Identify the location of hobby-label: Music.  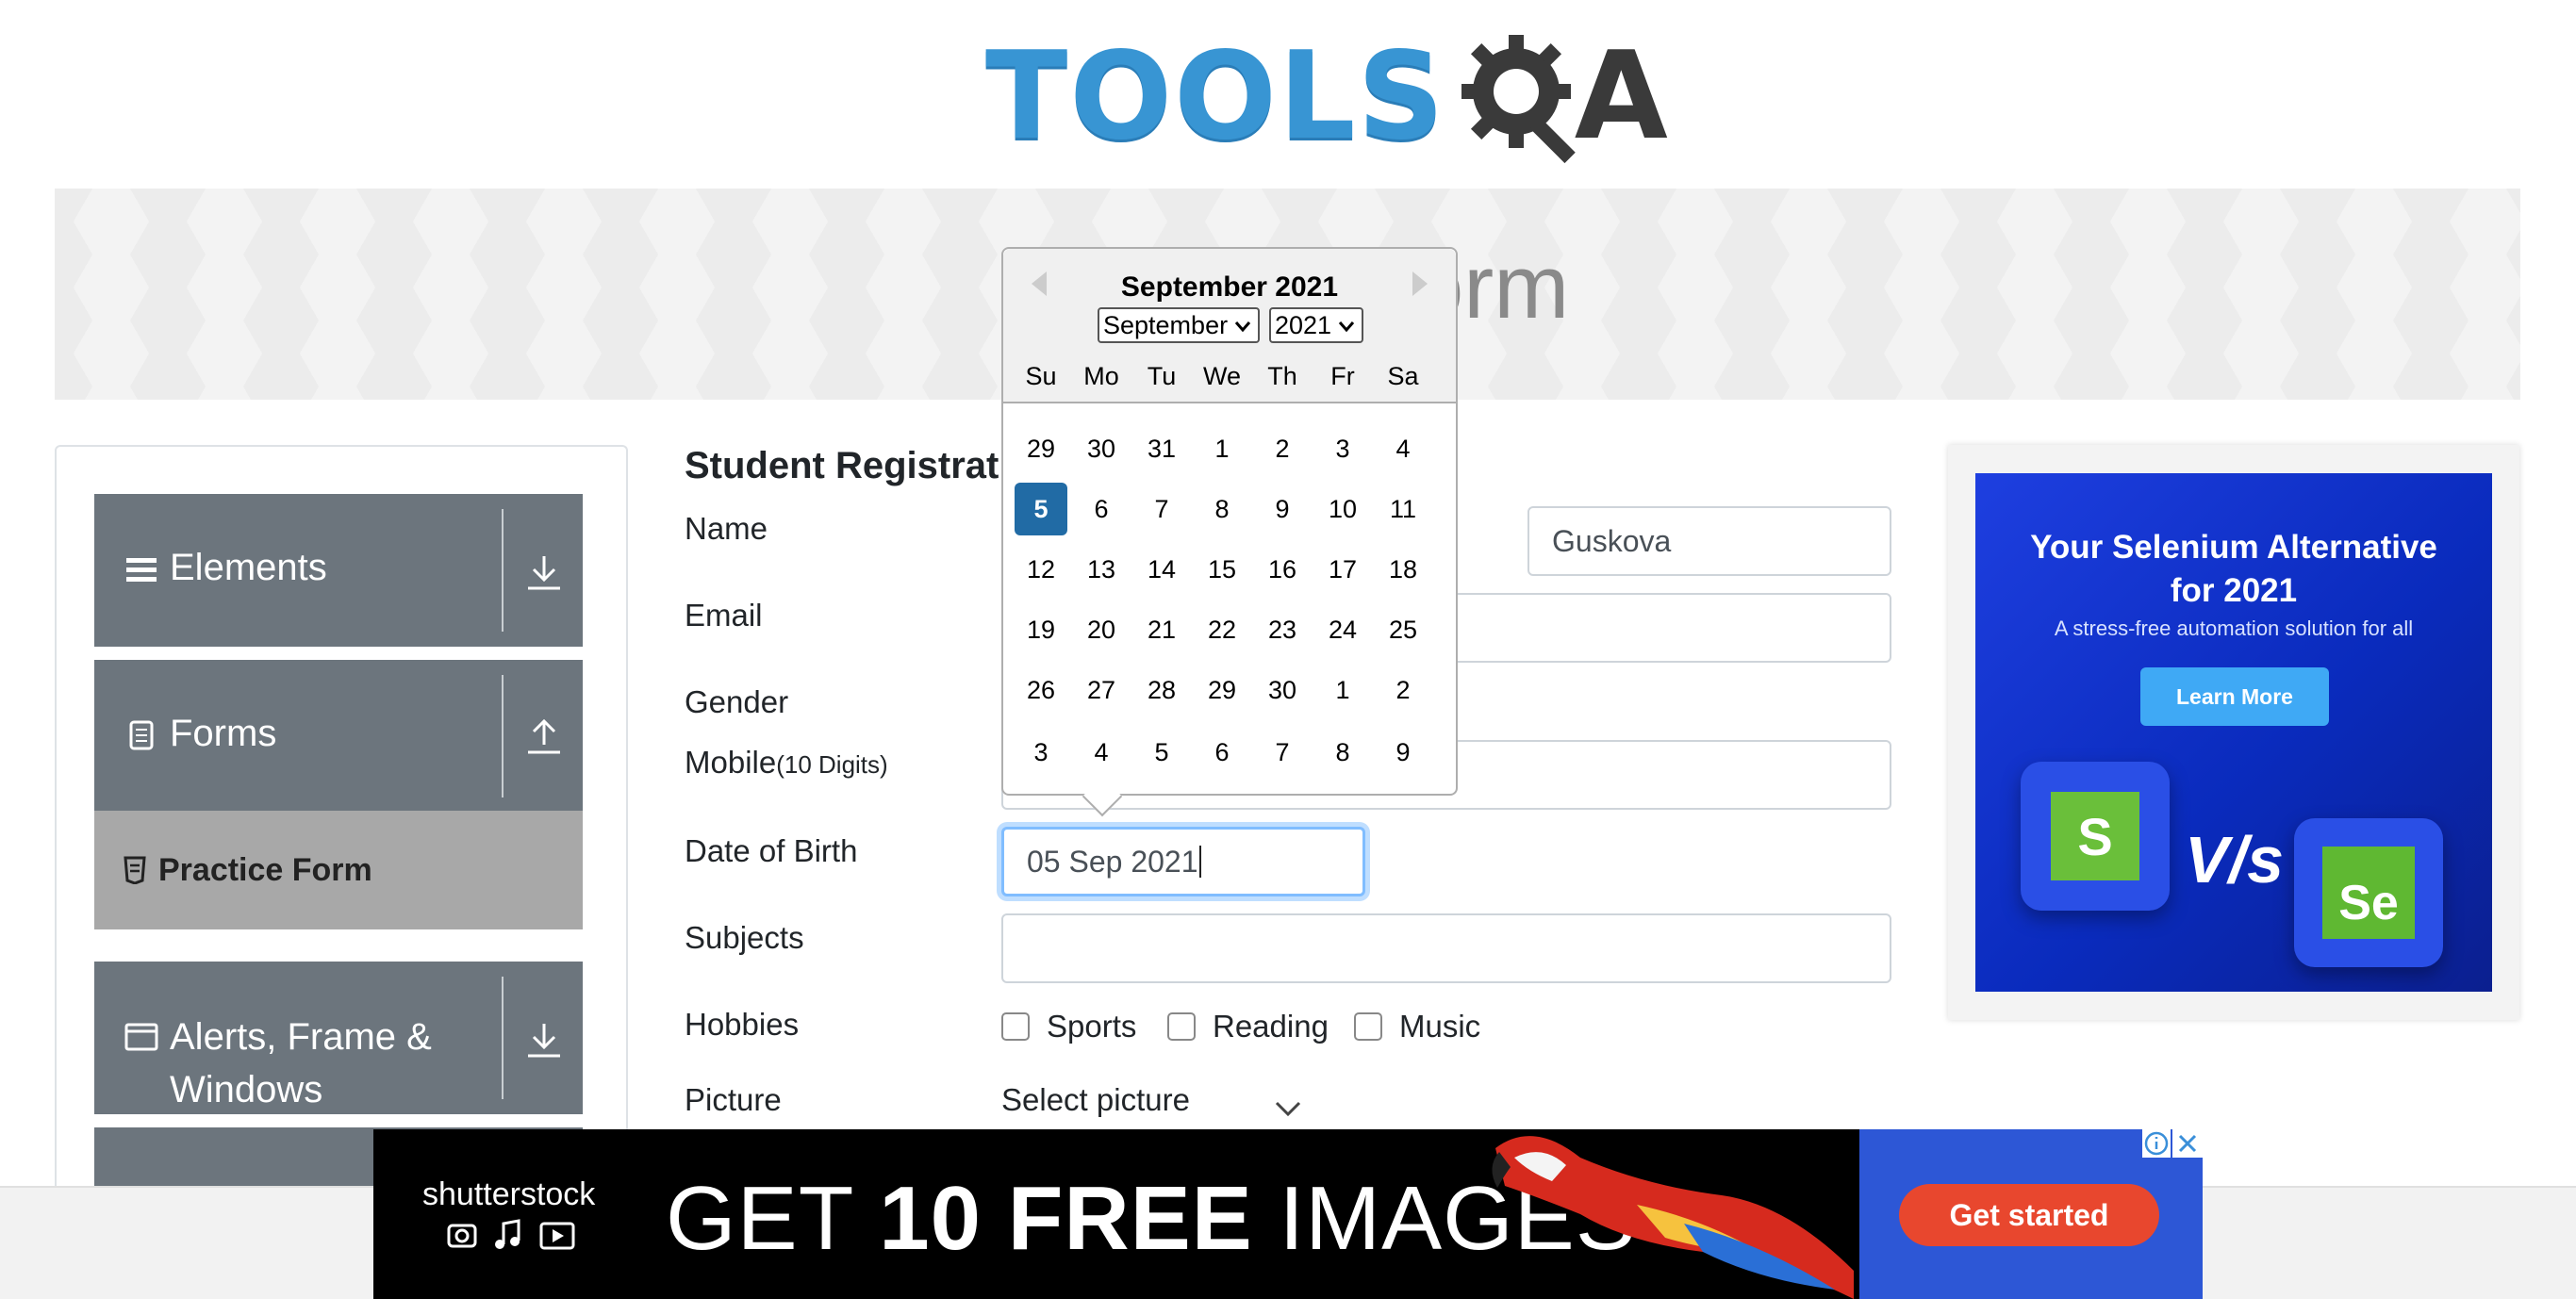
(1440, 1026).